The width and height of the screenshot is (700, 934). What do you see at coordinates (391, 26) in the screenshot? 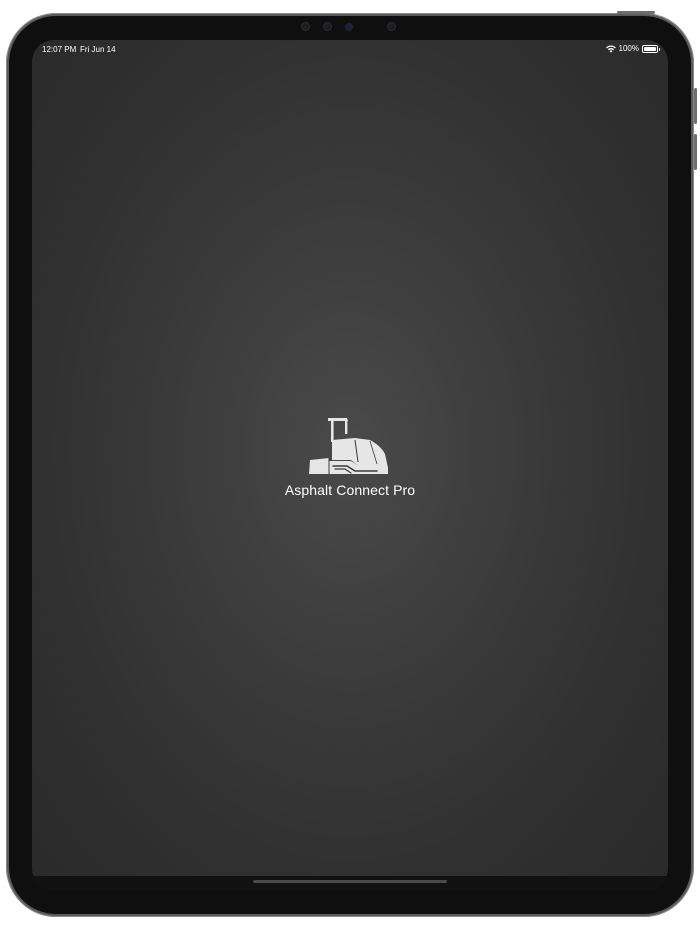
I see `front-sensor-right` at bounding box center [391, 26].